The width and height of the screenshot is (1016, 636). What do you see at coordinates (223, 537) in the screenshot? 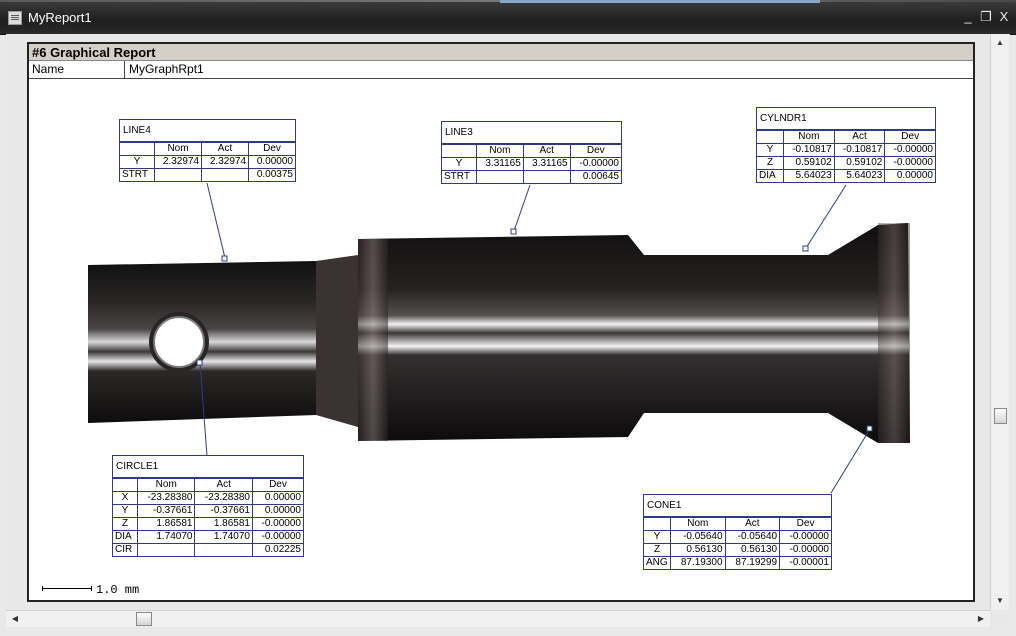
I see `act-cell: 1.74070` at bounding box center [223, 537].